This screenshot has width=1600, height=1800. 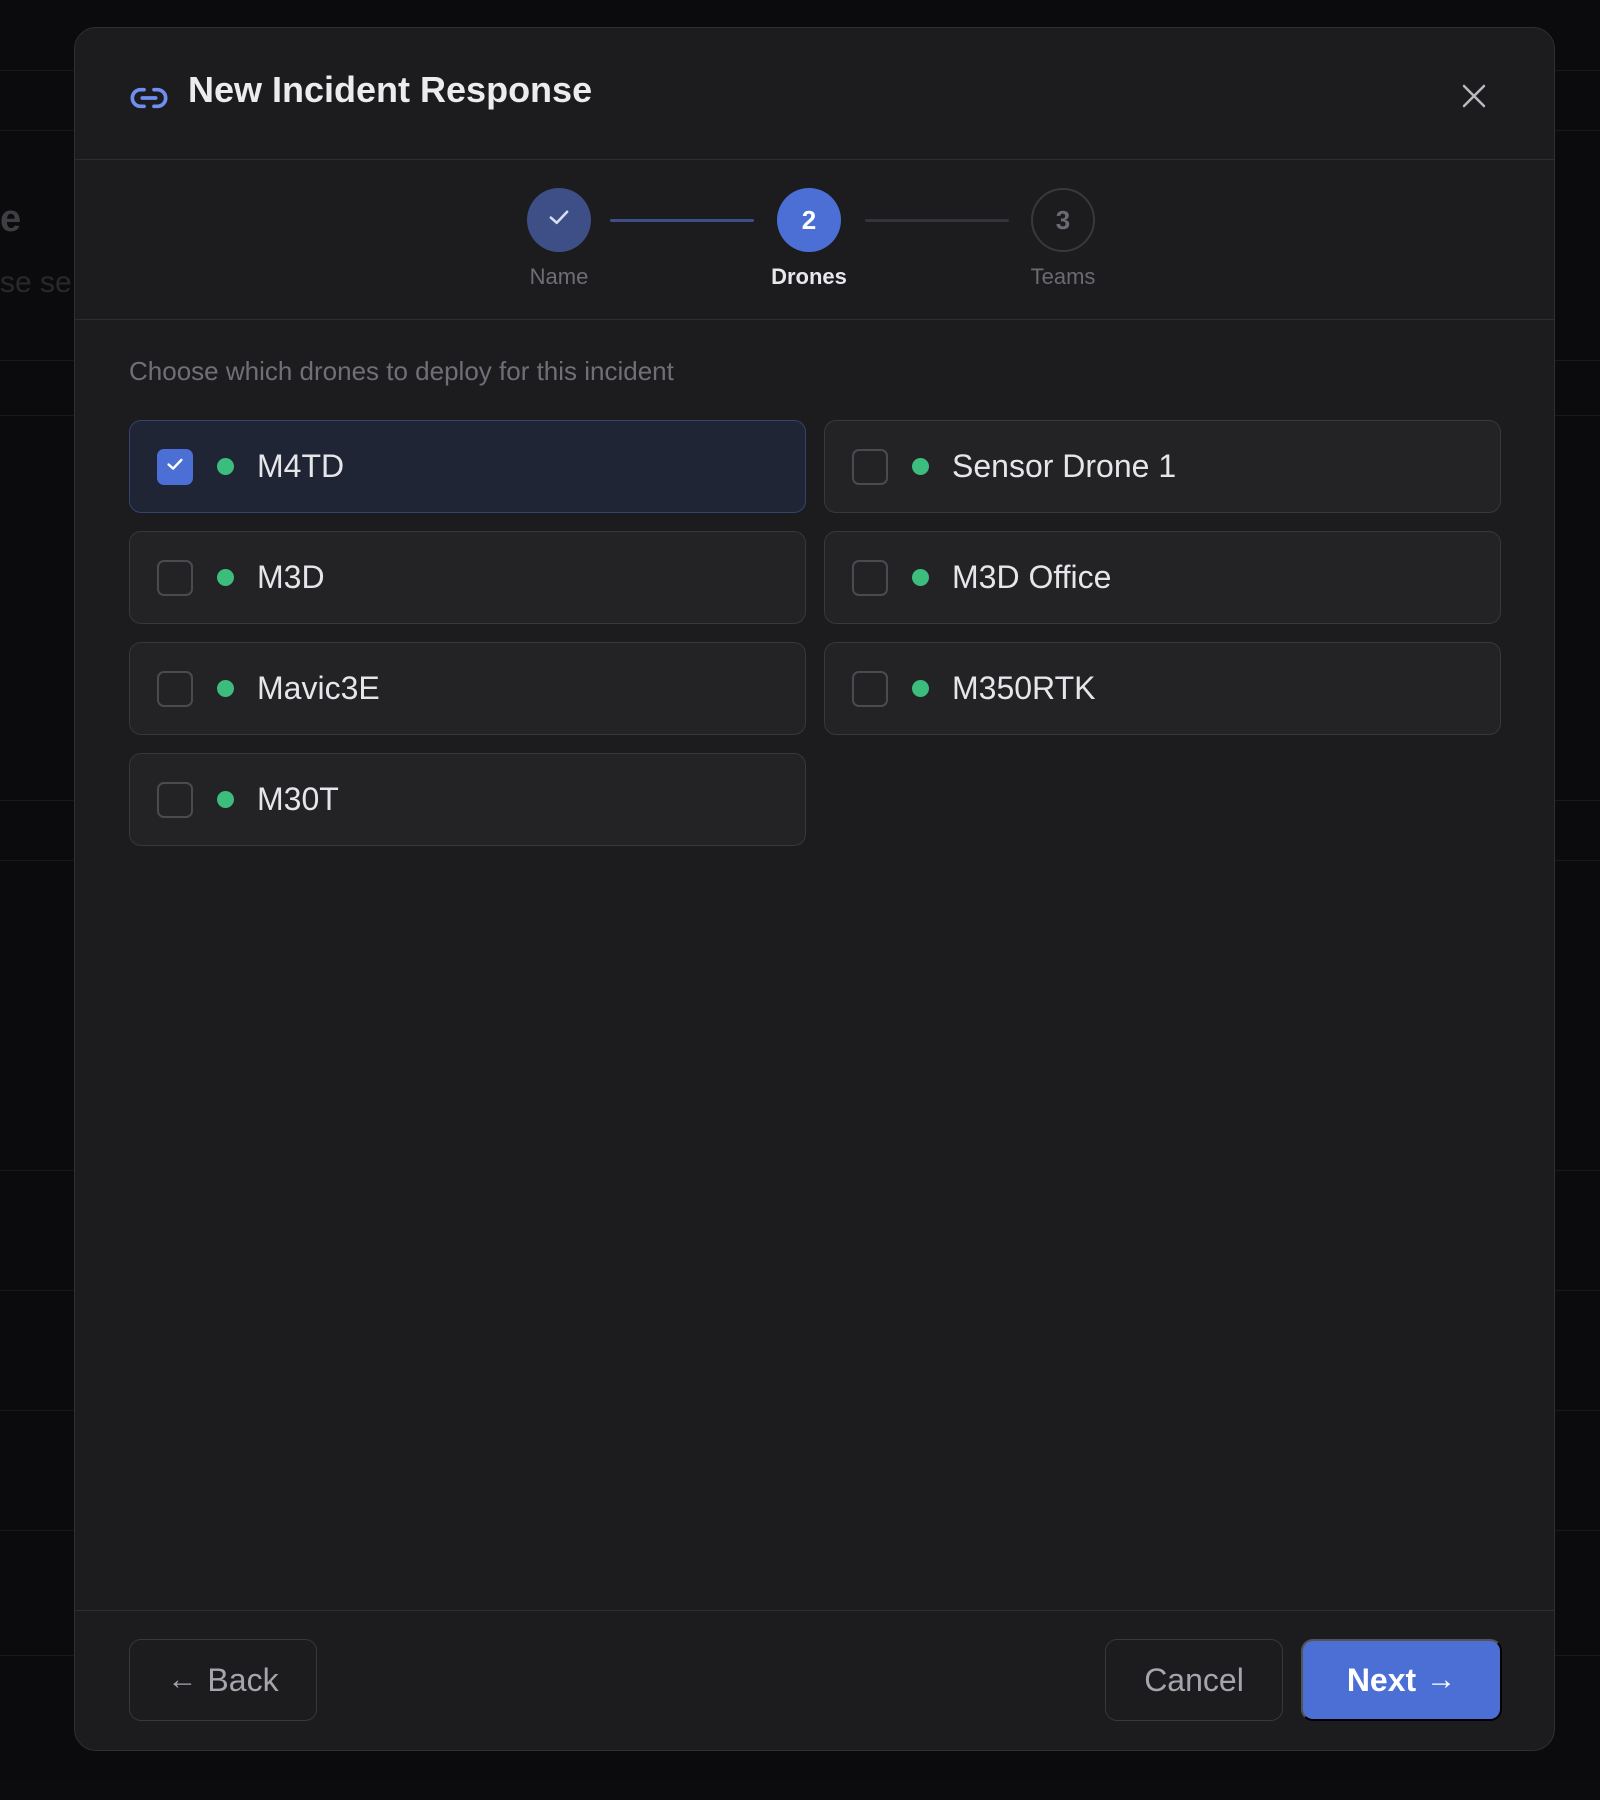 I want to click on step-number: 3, so click(x=1063, y=220).